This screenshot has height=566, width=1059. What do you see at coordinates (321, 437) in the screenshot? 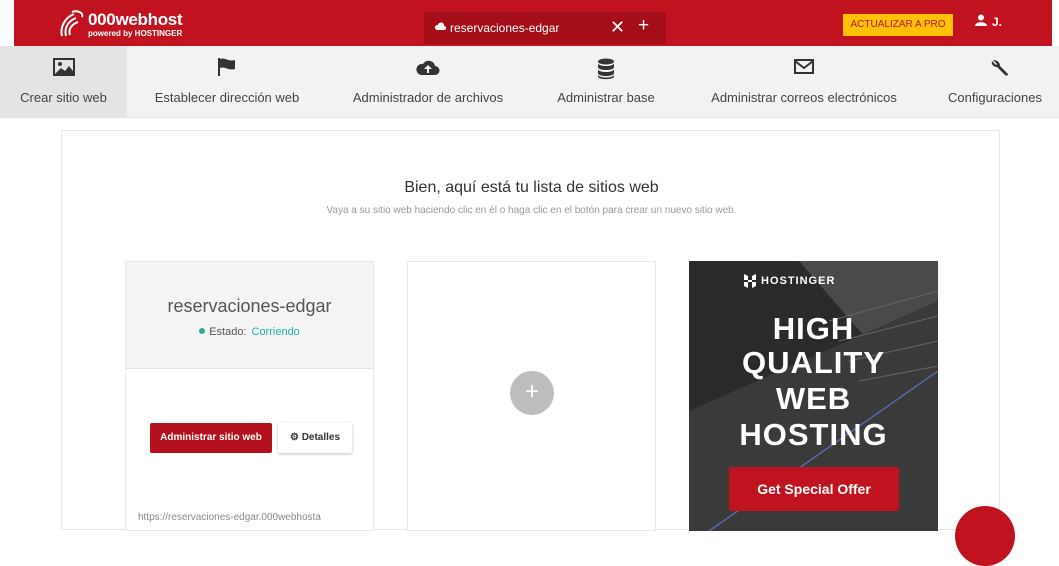
I see `details-label: Detalles` at bounding box center [321, 437].